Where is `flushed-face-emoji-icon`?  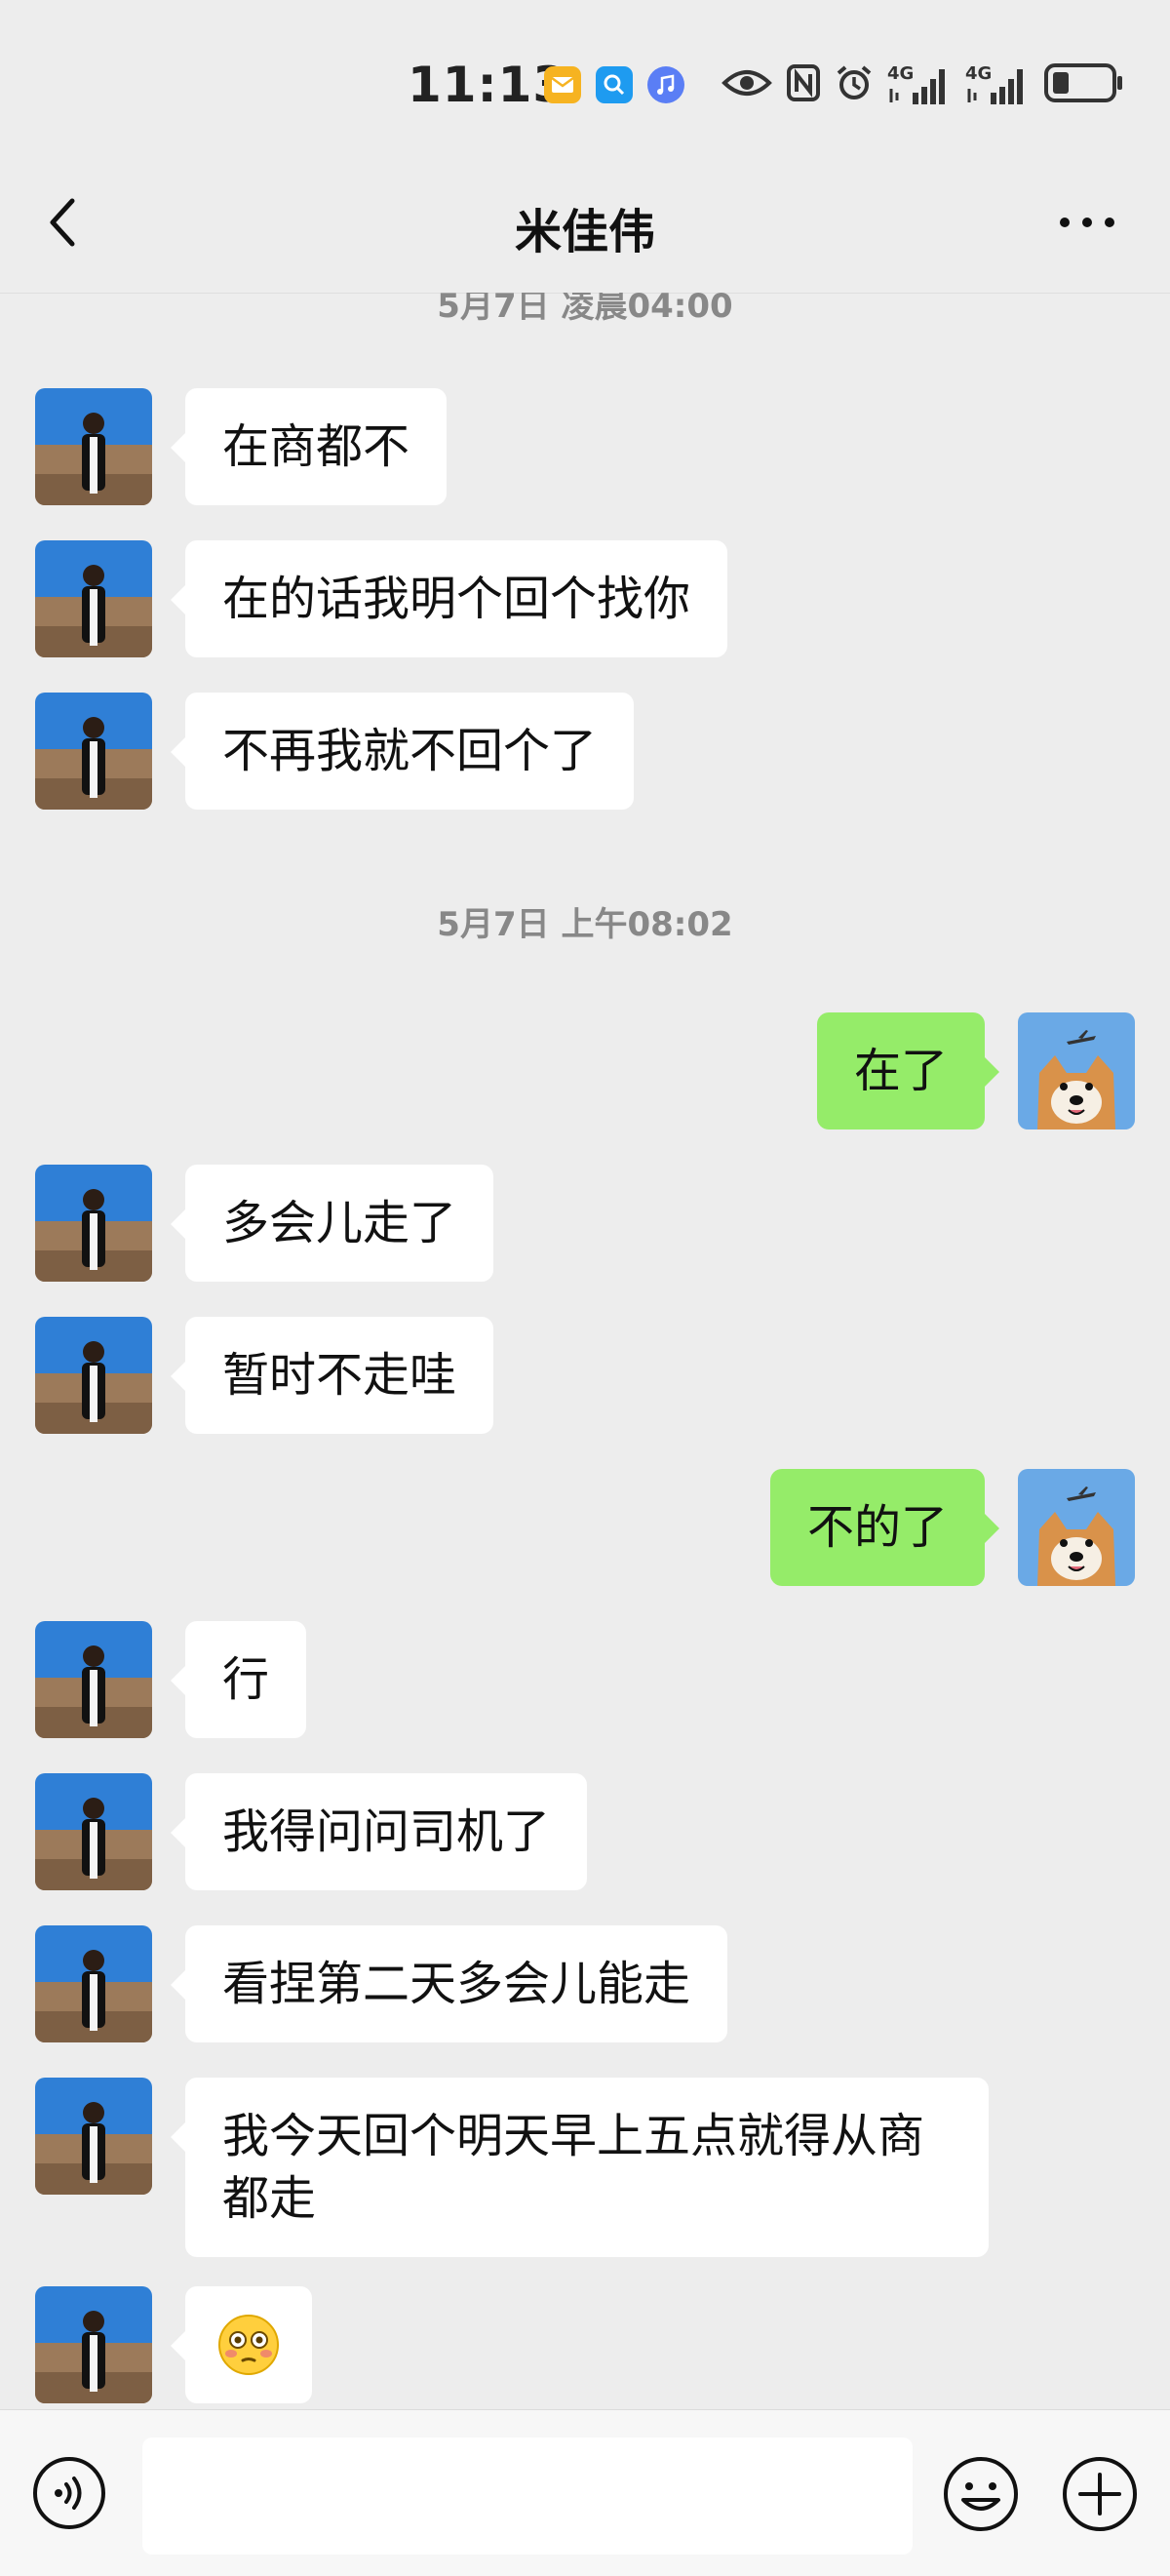
flushed-face-emoji-icon is located at coordinates (248, 2353).